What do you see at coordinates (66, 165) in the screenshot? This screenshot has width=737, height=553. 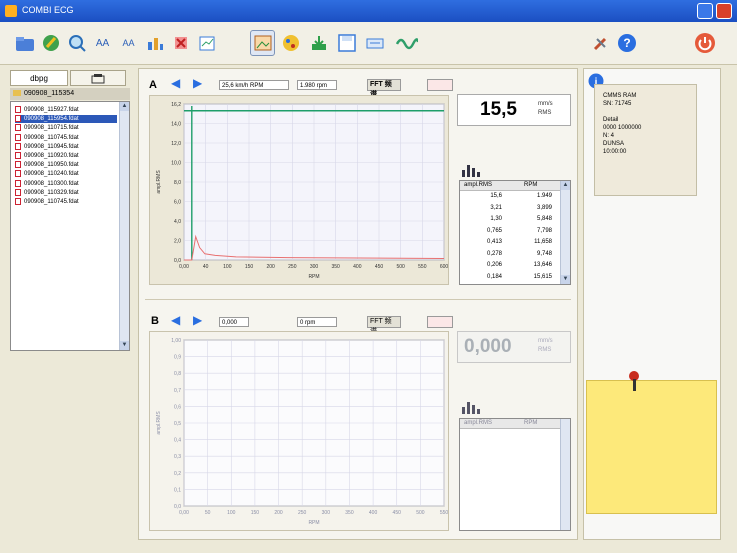 I see `file-item: 090908_110950.fdat` at bounding box center [66, 165].